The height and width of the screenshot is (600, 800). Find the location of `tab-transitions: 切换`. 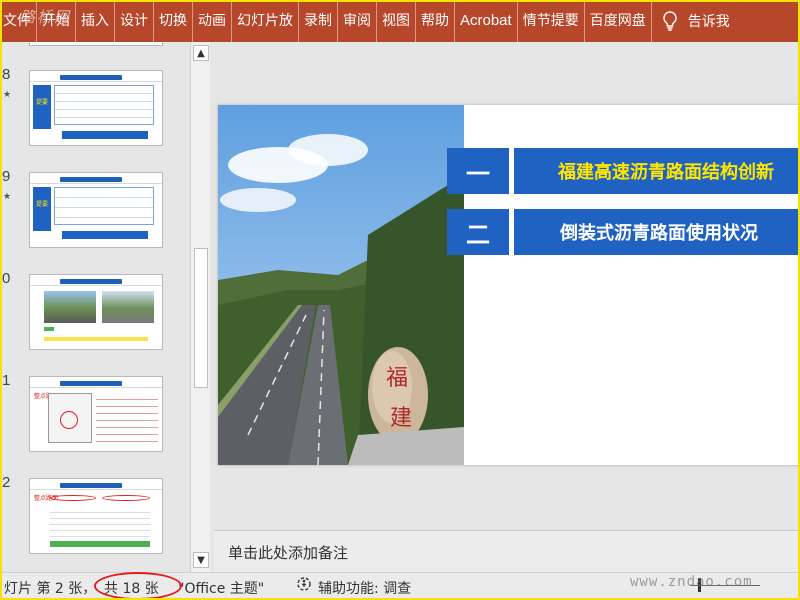

tab-transitions: 切换 is located at coordinates (173, 21).